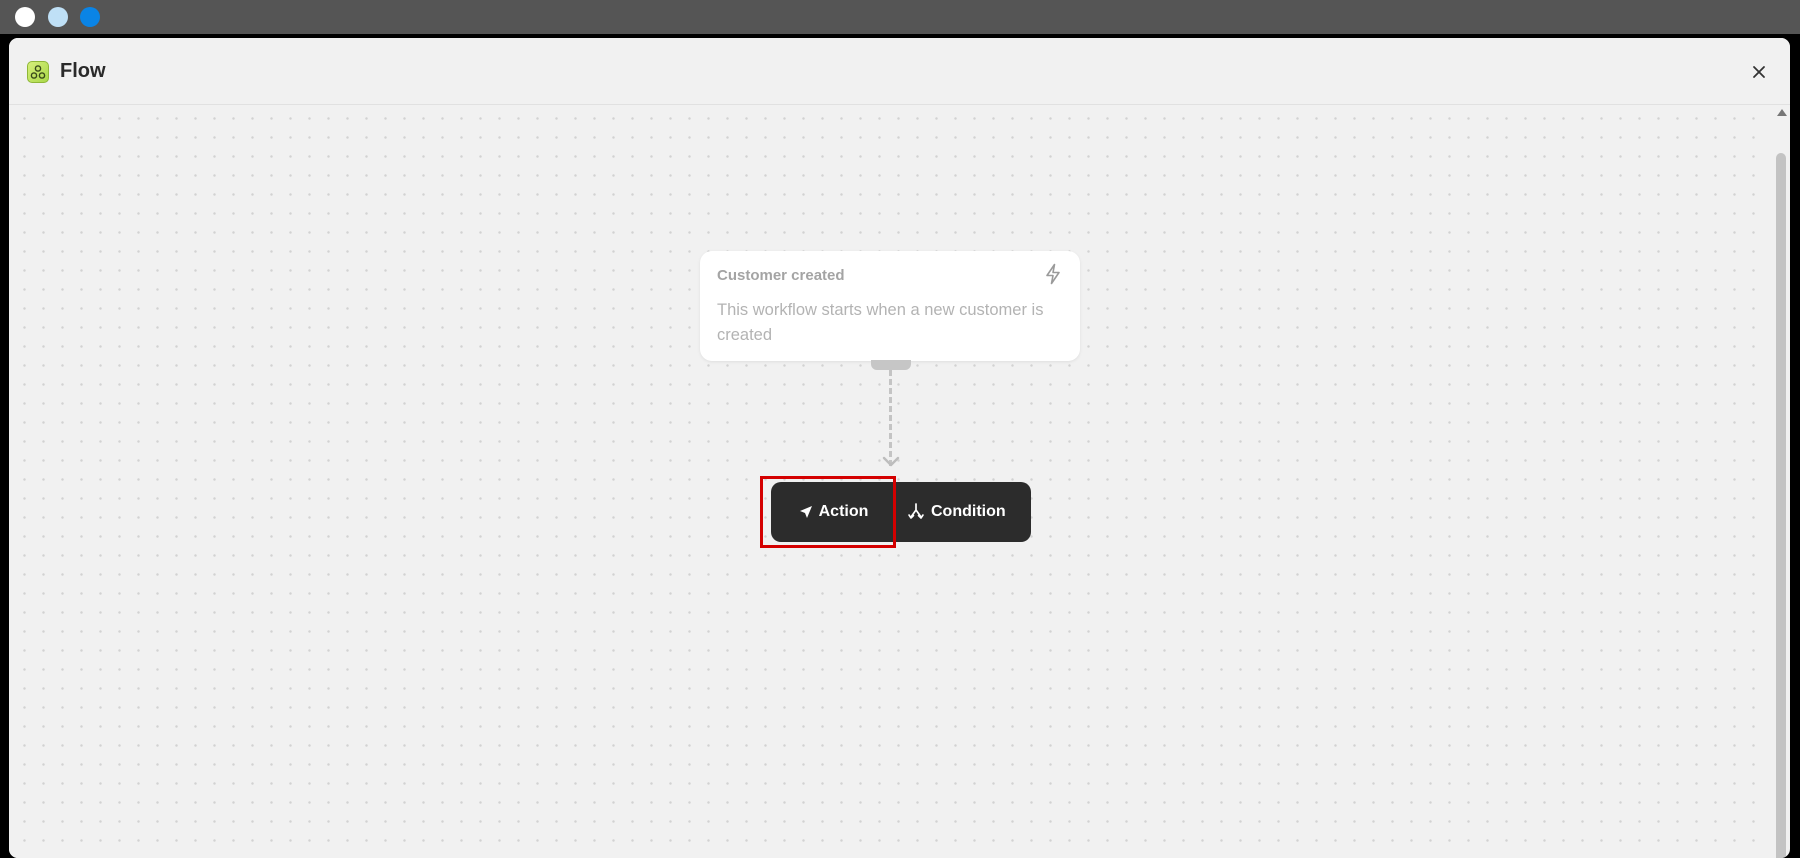  What do you see at coordinates (968, 511) in the screenshot?
I see `add-condition-label: Condition` at bounding box center [968, 511].